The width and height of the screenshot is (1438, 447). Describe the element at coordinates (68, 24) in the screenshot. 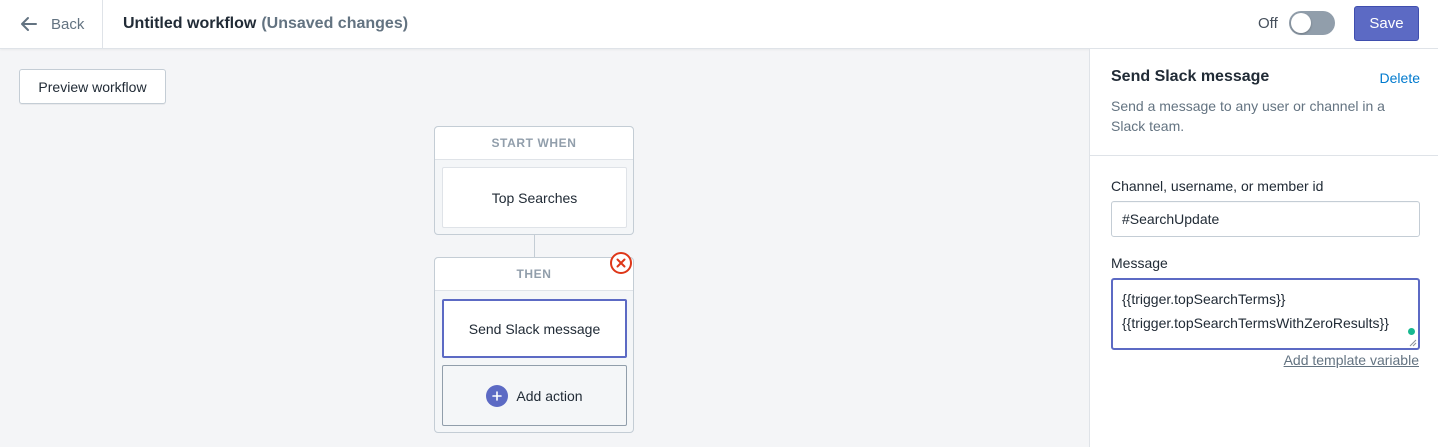

I see `back-label: Back` at that location.